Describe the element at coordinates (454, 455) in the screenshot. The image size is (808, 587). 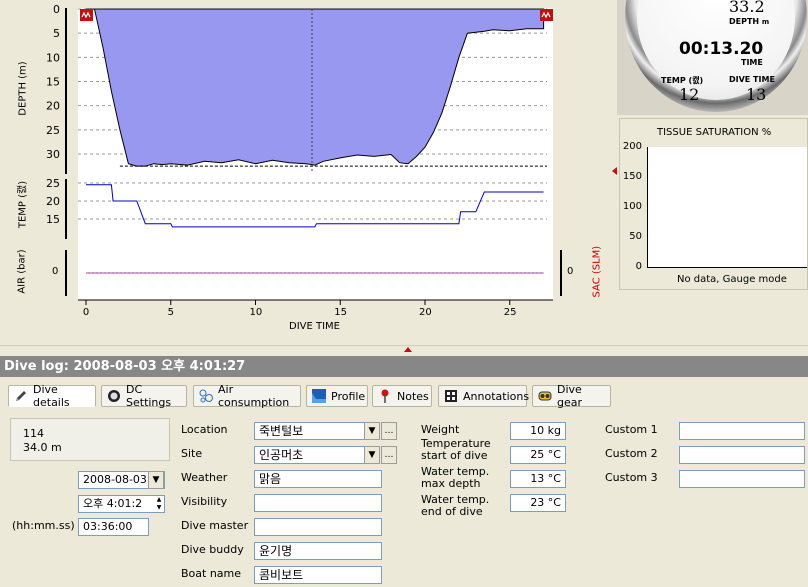
I see `temp-start-label-line2: start of dive` at that location.